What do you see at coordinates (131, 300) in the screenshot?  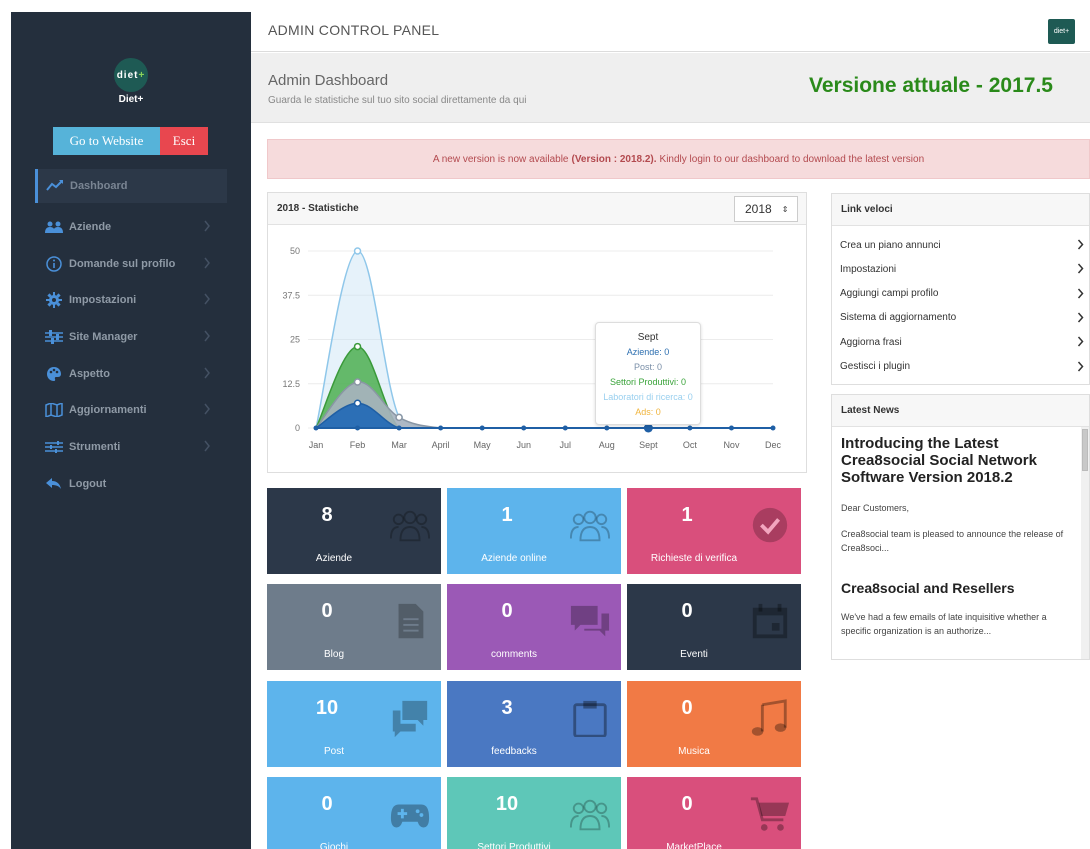 I see `sidebar-item-impostazioni: Impostazioni` at bounding box center [131, 300].